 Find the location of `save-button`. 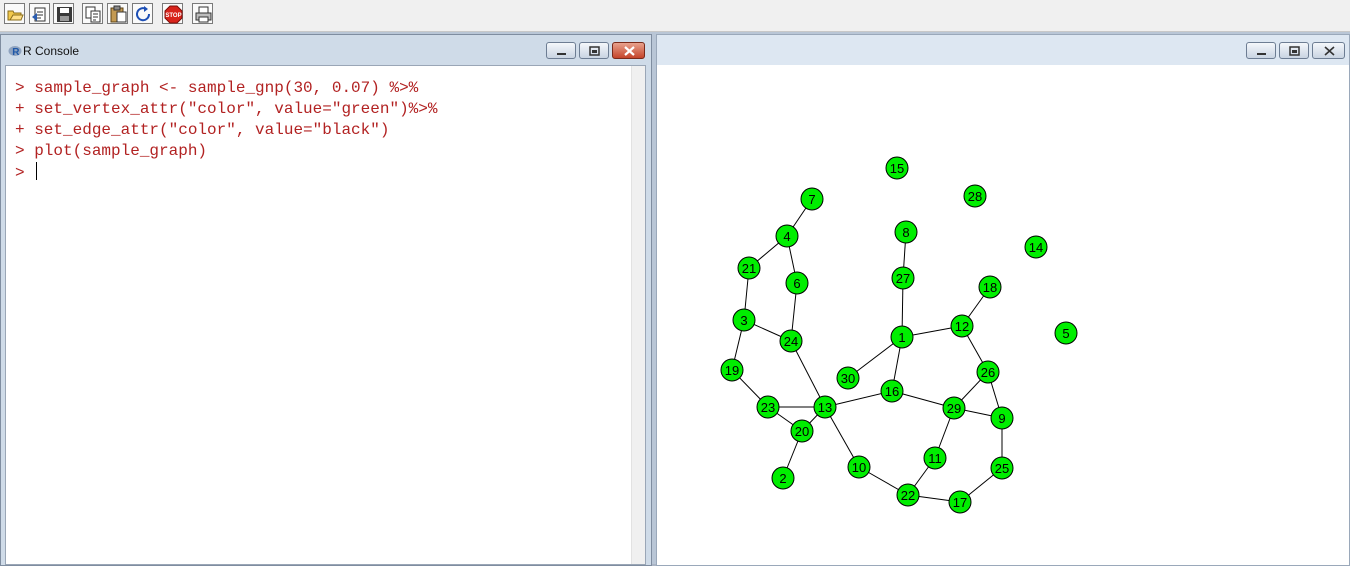

save-button is located at coordinates (63, 13).